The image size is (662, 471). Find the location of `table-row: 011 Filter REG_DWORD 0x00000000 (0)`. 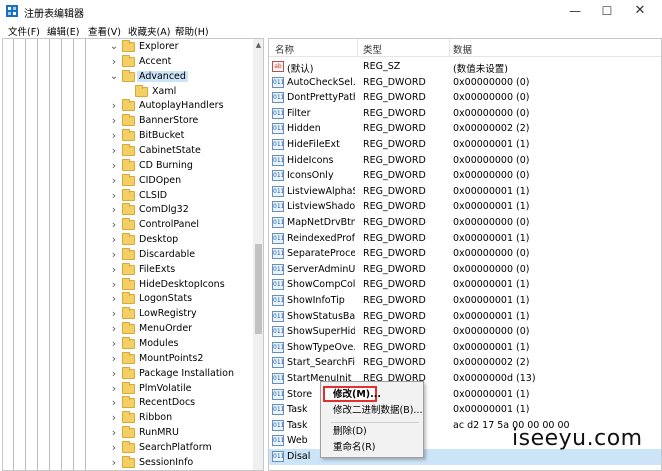

table-row: 011 Filter REG_DWORD 0x00000000 (0) is located at coordinates (465, 114).